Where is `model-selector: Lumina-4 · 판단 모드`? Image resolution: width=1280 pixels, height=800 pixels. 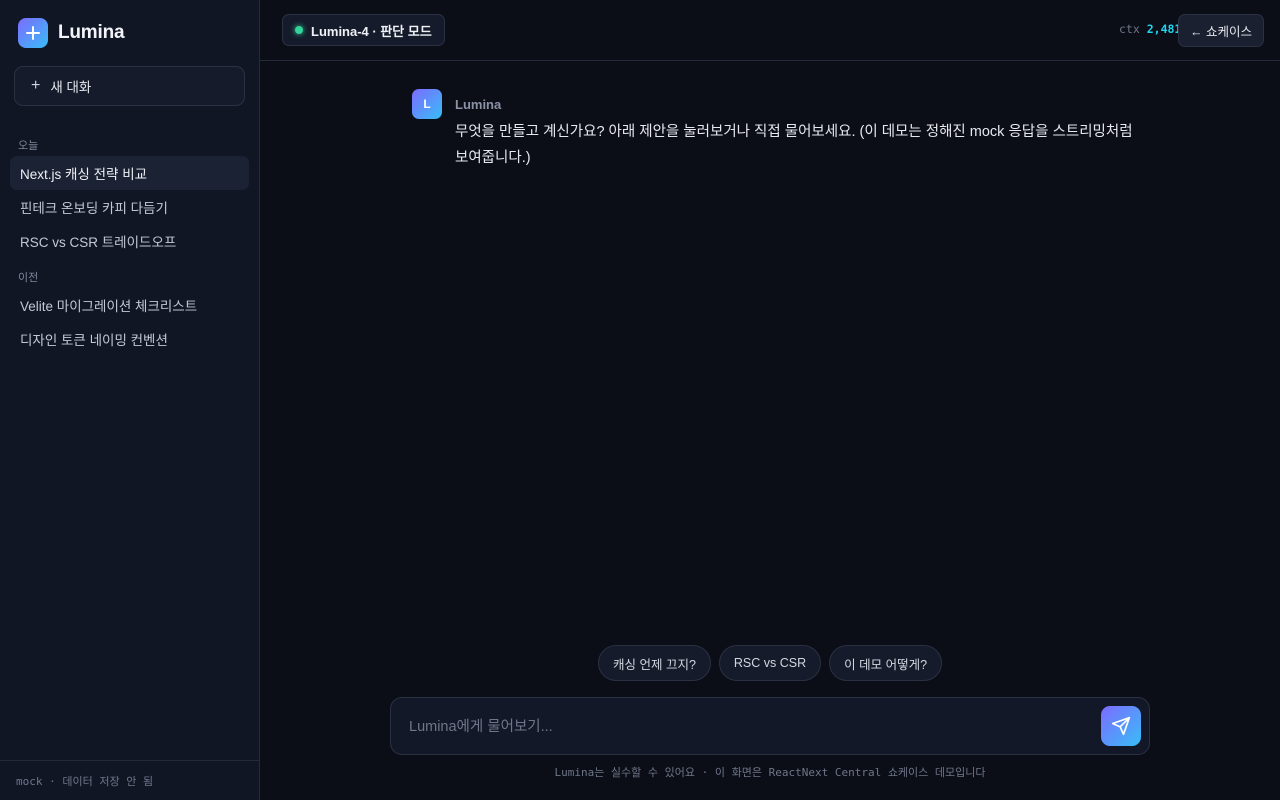 model-selector: Lumina-4 · 판단 모드 is located at coordinates (363, 30).